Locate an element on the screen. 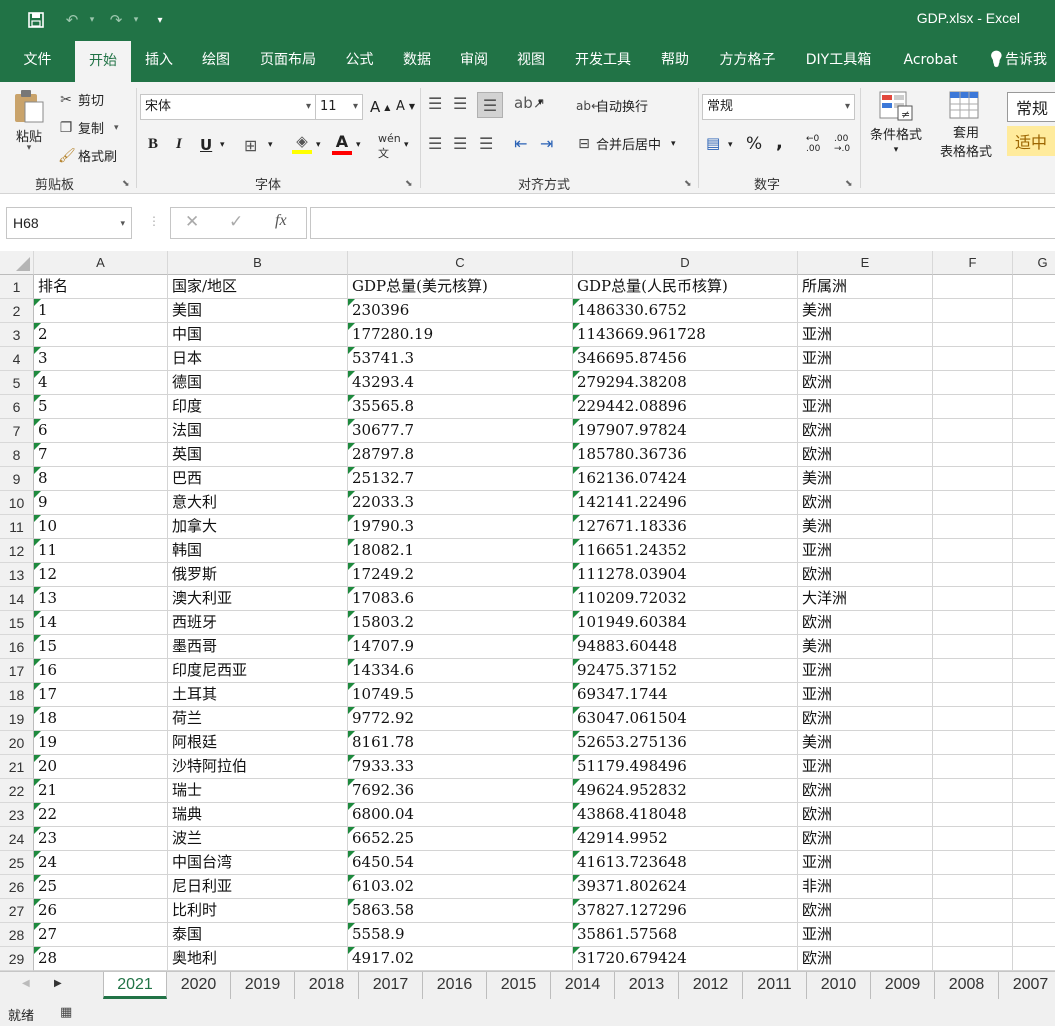 This screenshot has height=1026, width=1055. table-cell: 14 is located at coordinates (101, 623).